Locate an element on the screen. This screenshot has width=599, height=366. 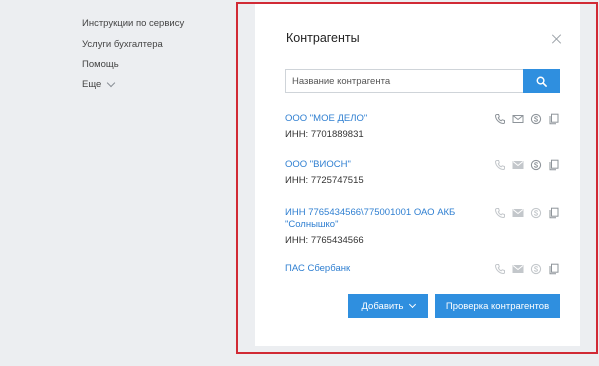
search-icon is located at coordinates (541, 81).